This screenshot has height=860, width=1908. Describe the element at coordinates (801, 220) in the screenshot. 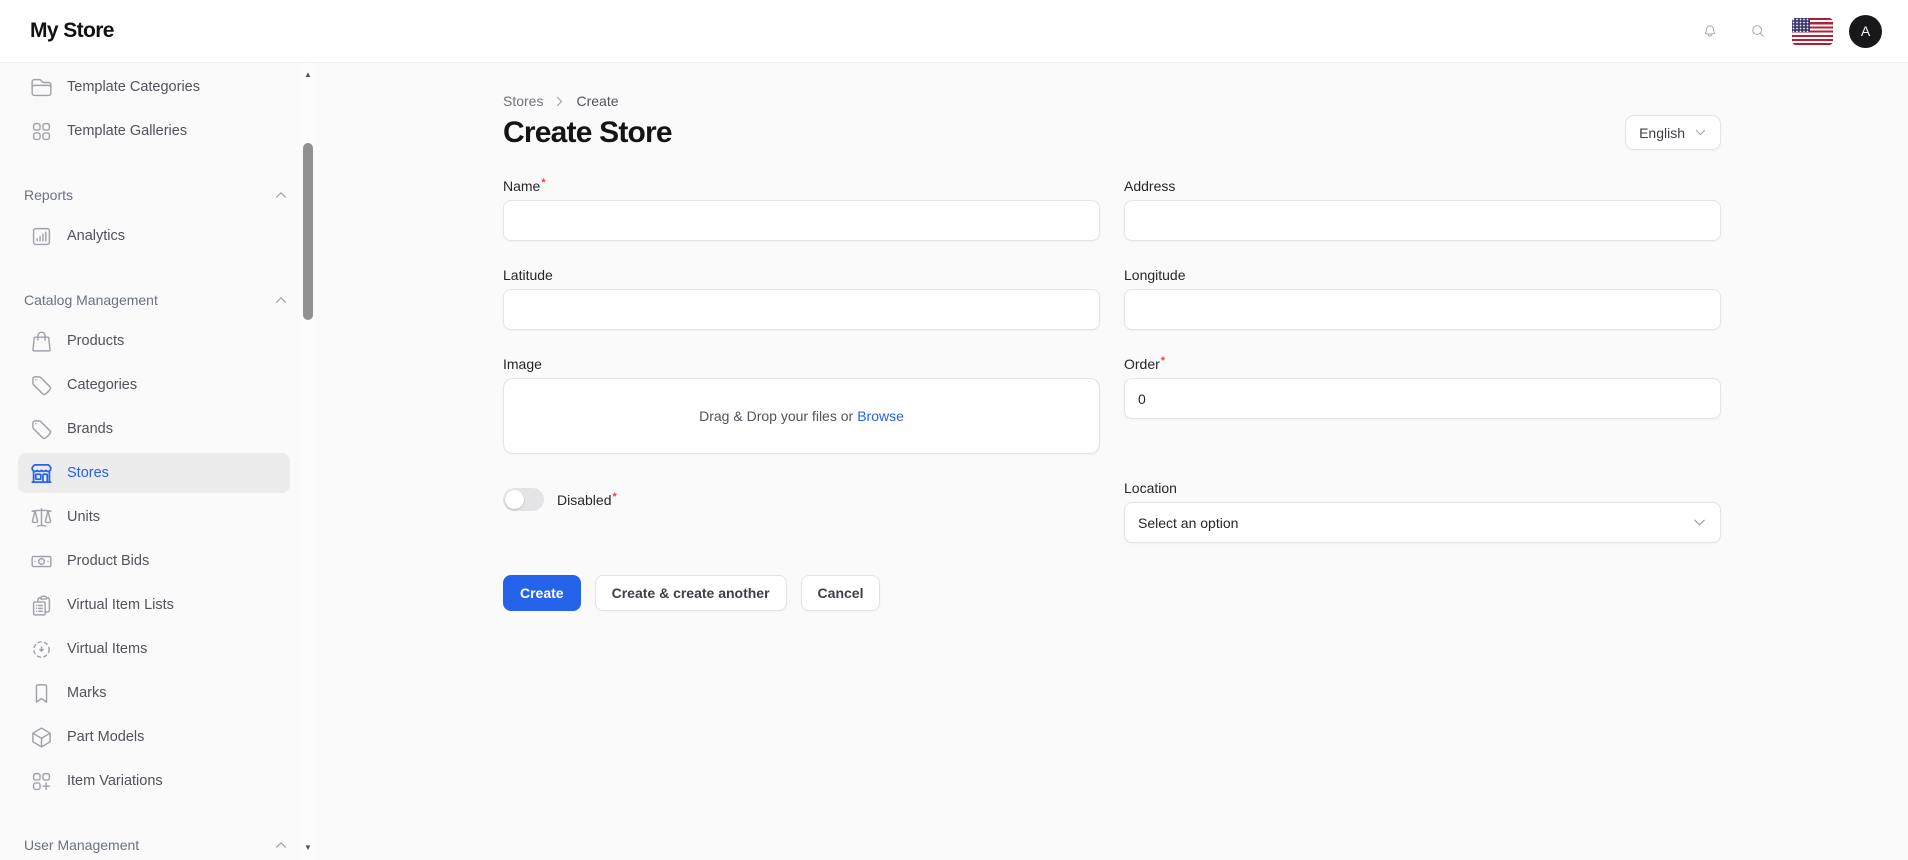

I see `name-input` at that location.